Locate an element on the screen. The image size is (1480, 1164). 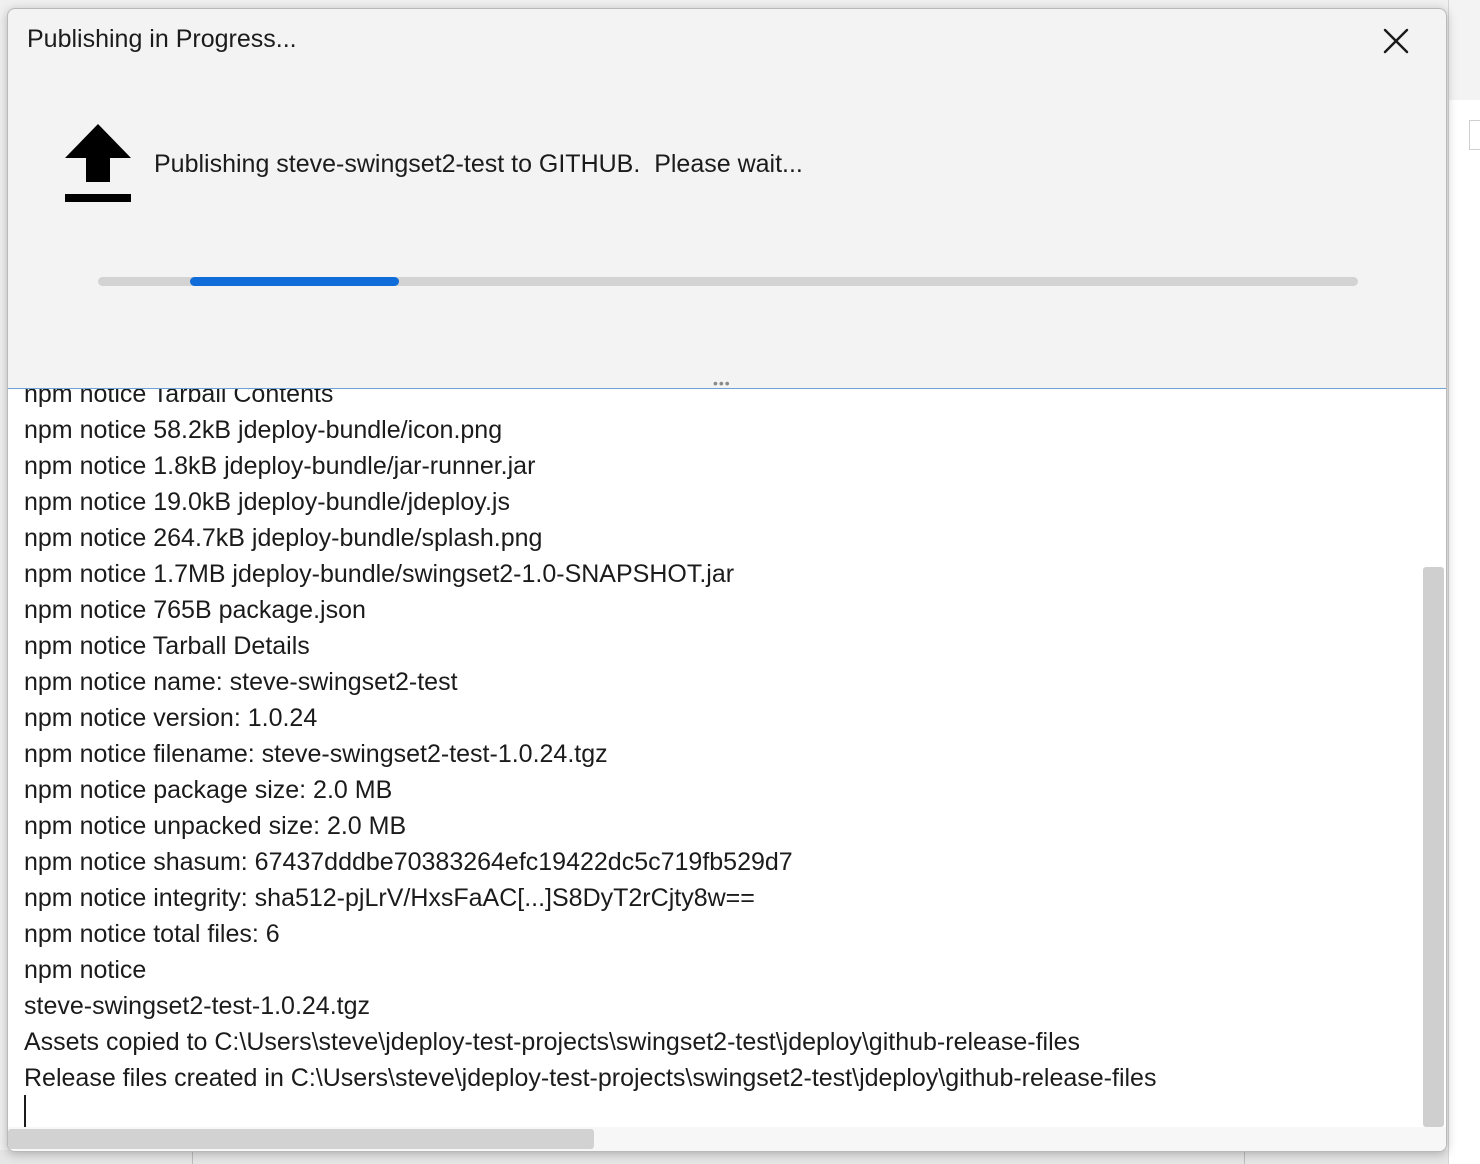
vertical-scrollbar-thumb is located at coordinates (1433, 847).